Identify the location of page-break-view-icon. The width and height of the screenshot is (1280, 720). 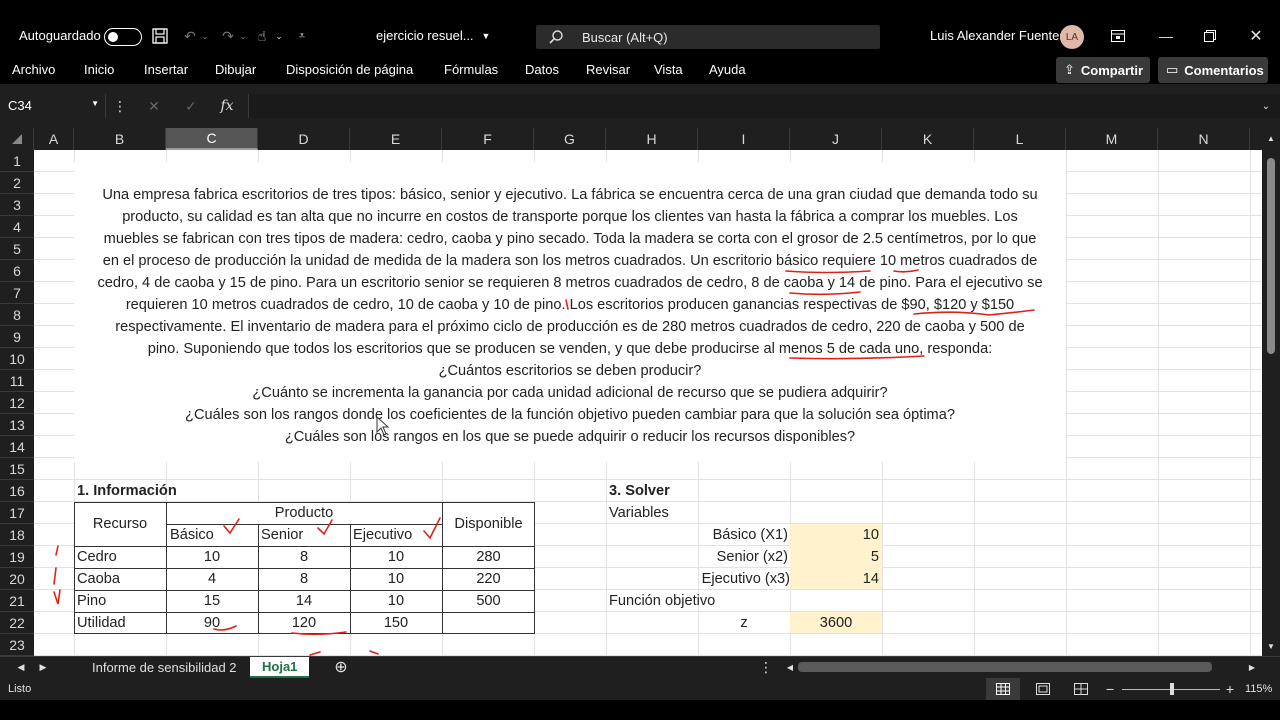
(1081, 689).